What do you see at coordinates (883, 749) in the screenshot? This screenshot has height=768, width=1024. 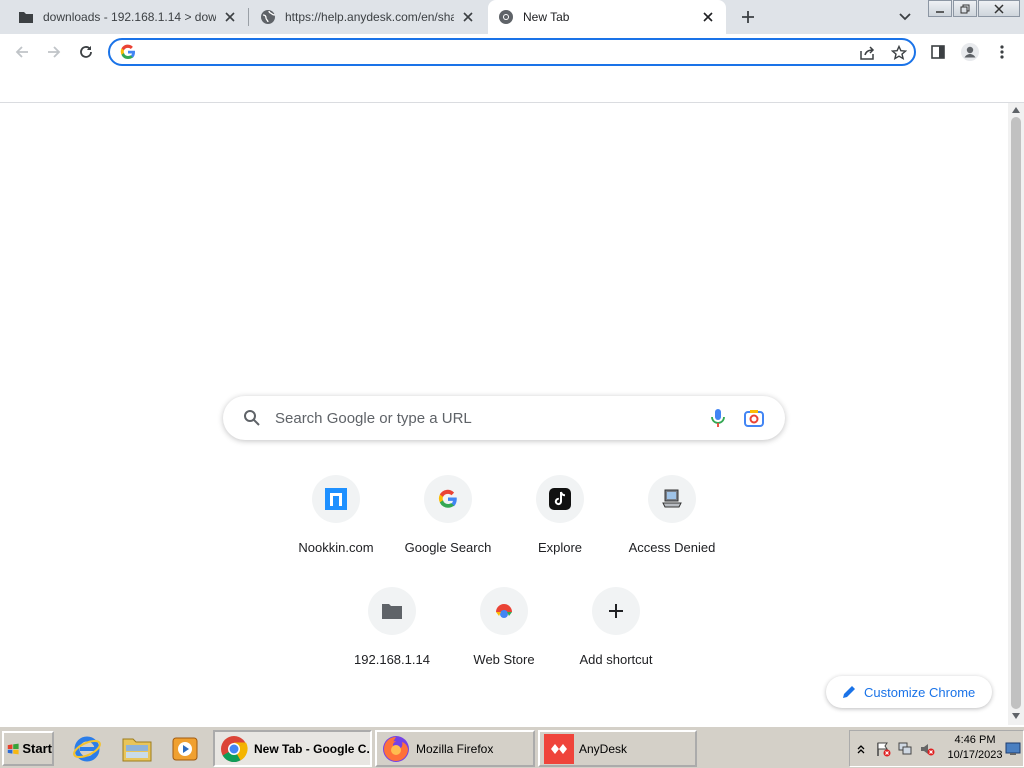 I see `action-center-flag-icon` at bounding box center [883, 749].